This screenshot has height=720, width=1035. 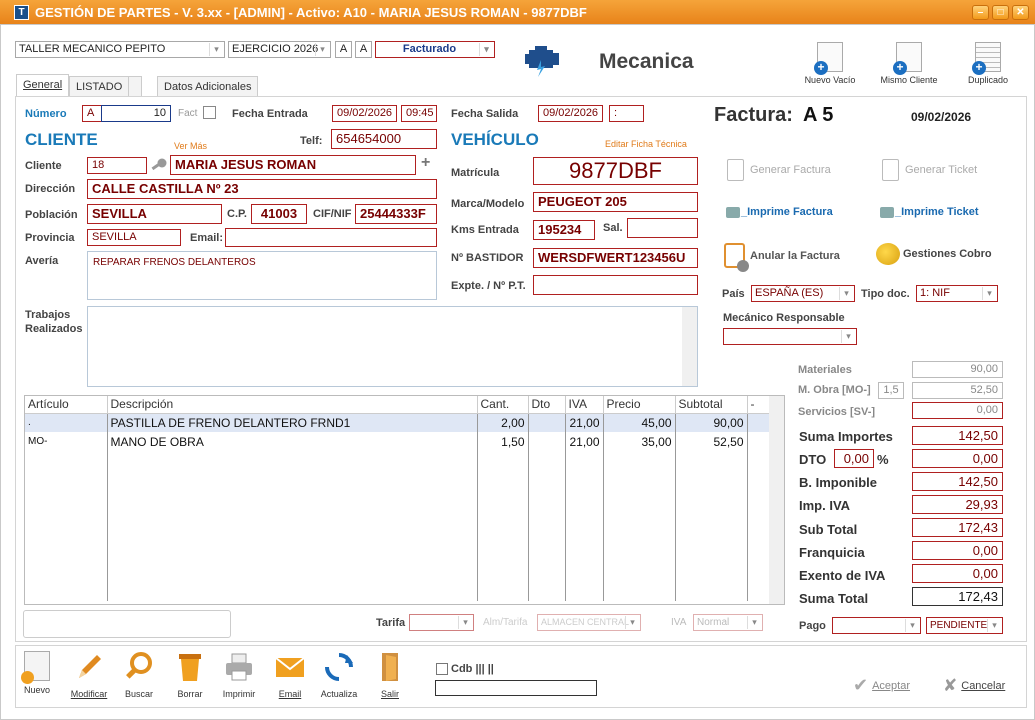 I want to click on fecha-salida-label: Fecha Salida, so click(x=485, y=114).